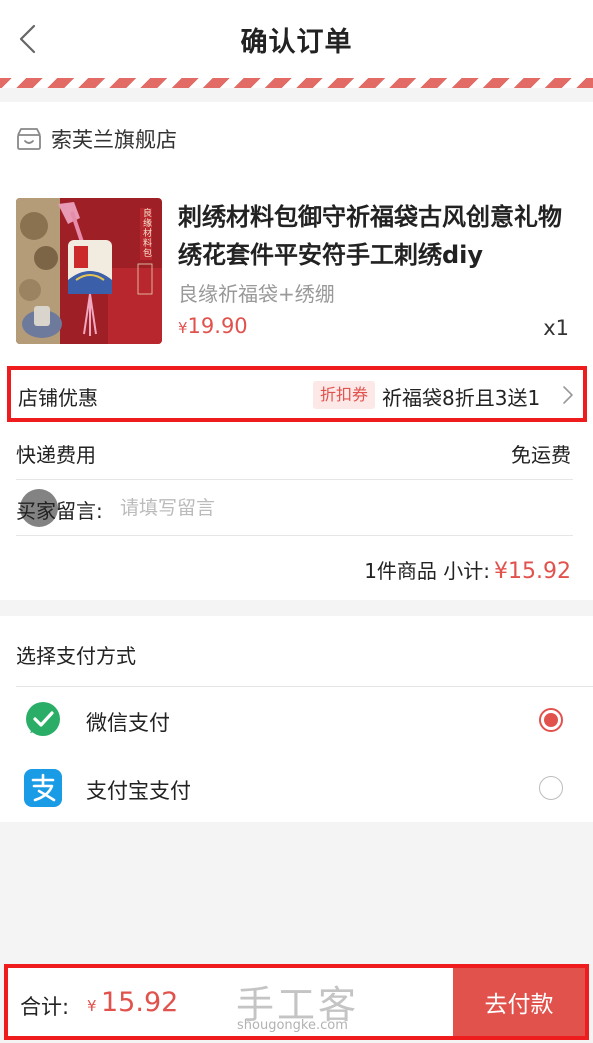 This screenshot has height=1043, width=593. I want to click on wechat-pay-icon, so click(43, 719).